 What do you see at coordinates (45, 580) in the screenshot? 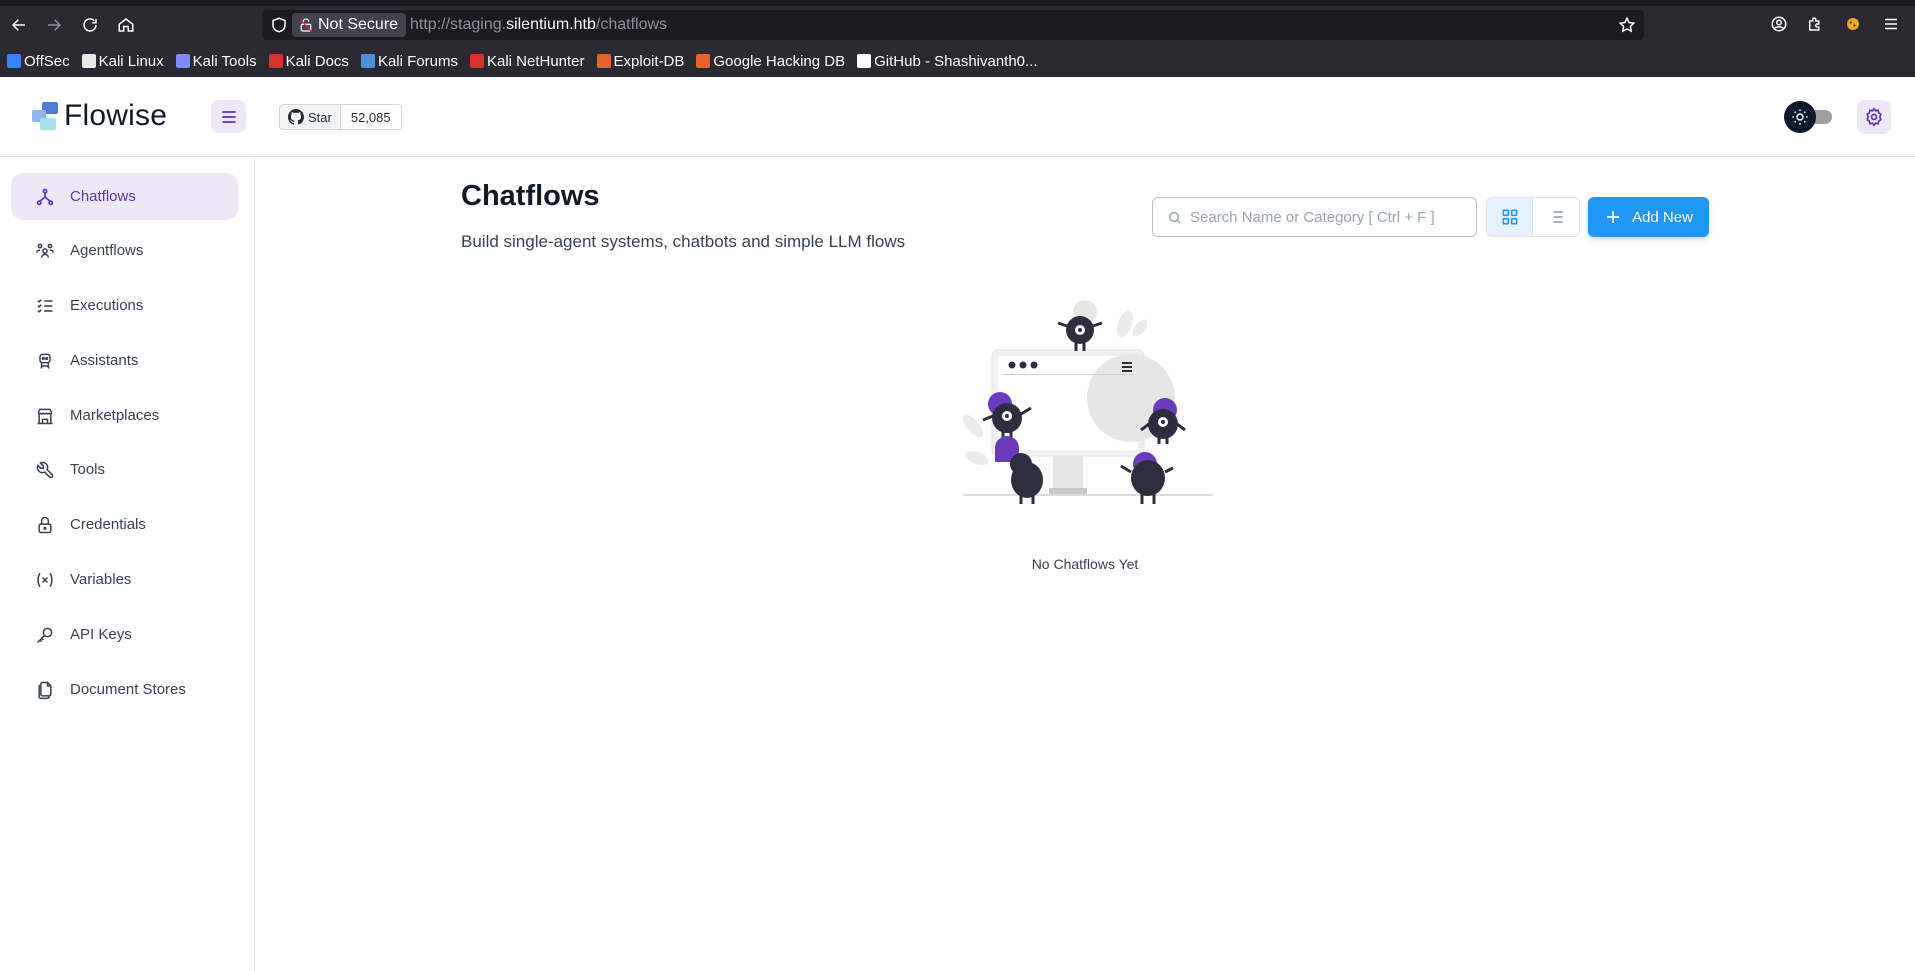
I see `variable-icon` at bounding box center [45, 580].